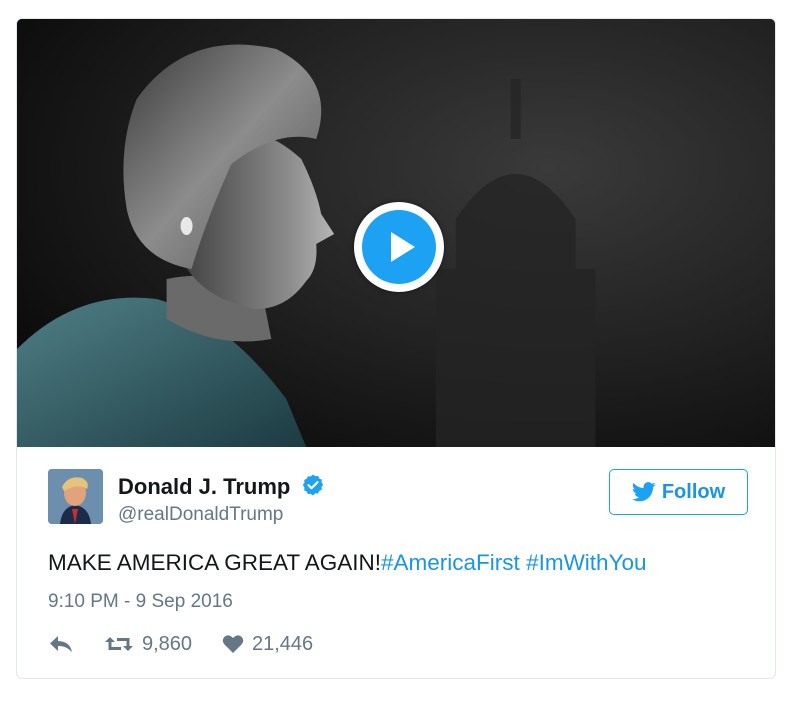 The image size is (799, 701). I want to click on verified-badge-icon, so click(313, 485).